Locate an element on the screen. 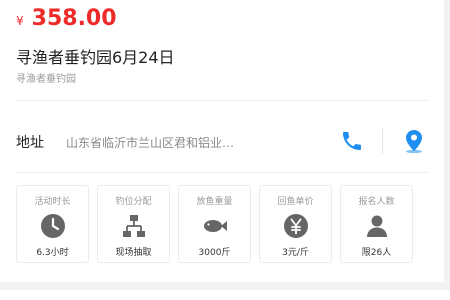 This screenshot has height=300, width=450. stat-seat-allocation: 钓位分配 现场抽取 is located at coordinates (133, 224).